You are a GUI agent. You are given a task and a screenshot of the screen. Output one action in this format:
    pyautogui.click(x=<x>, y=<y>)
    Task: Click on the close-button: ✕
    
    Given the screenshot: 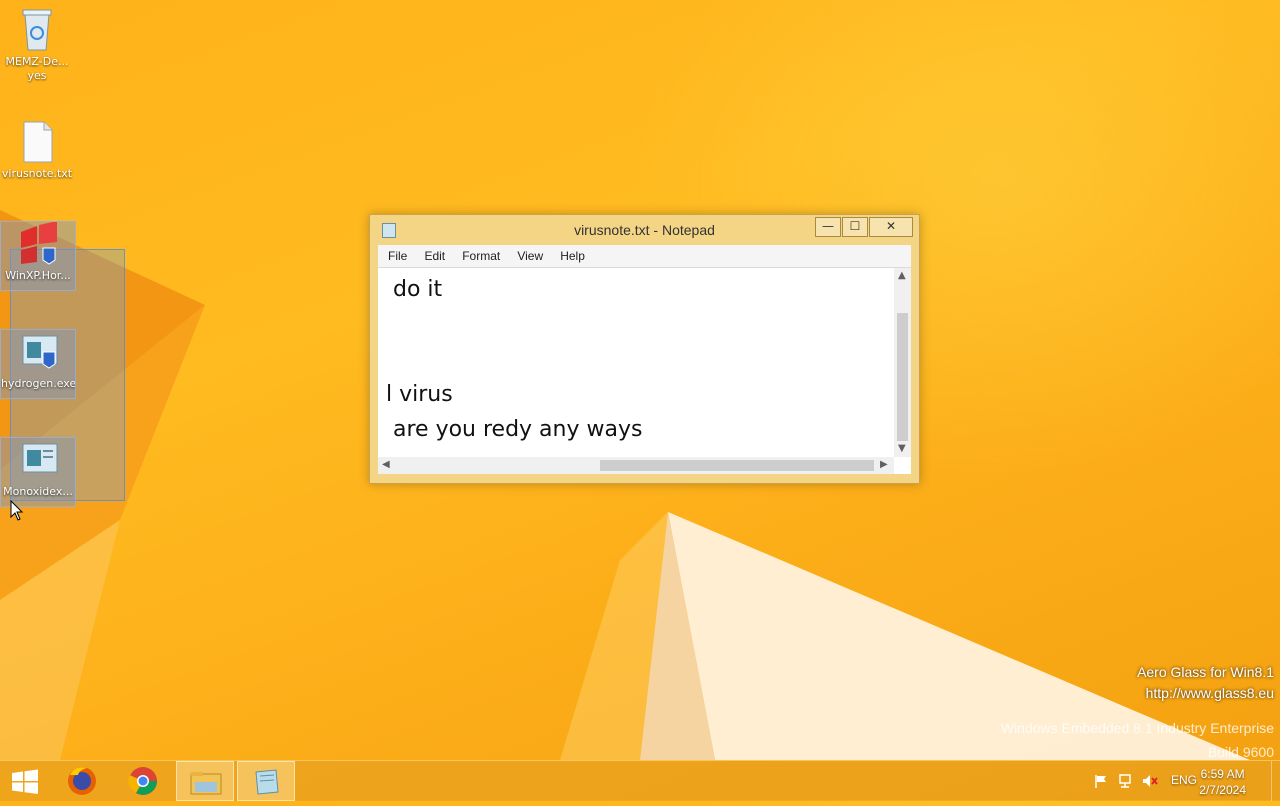 What is the action you would take?
    pyautogui.click(x=891, y=227)
    